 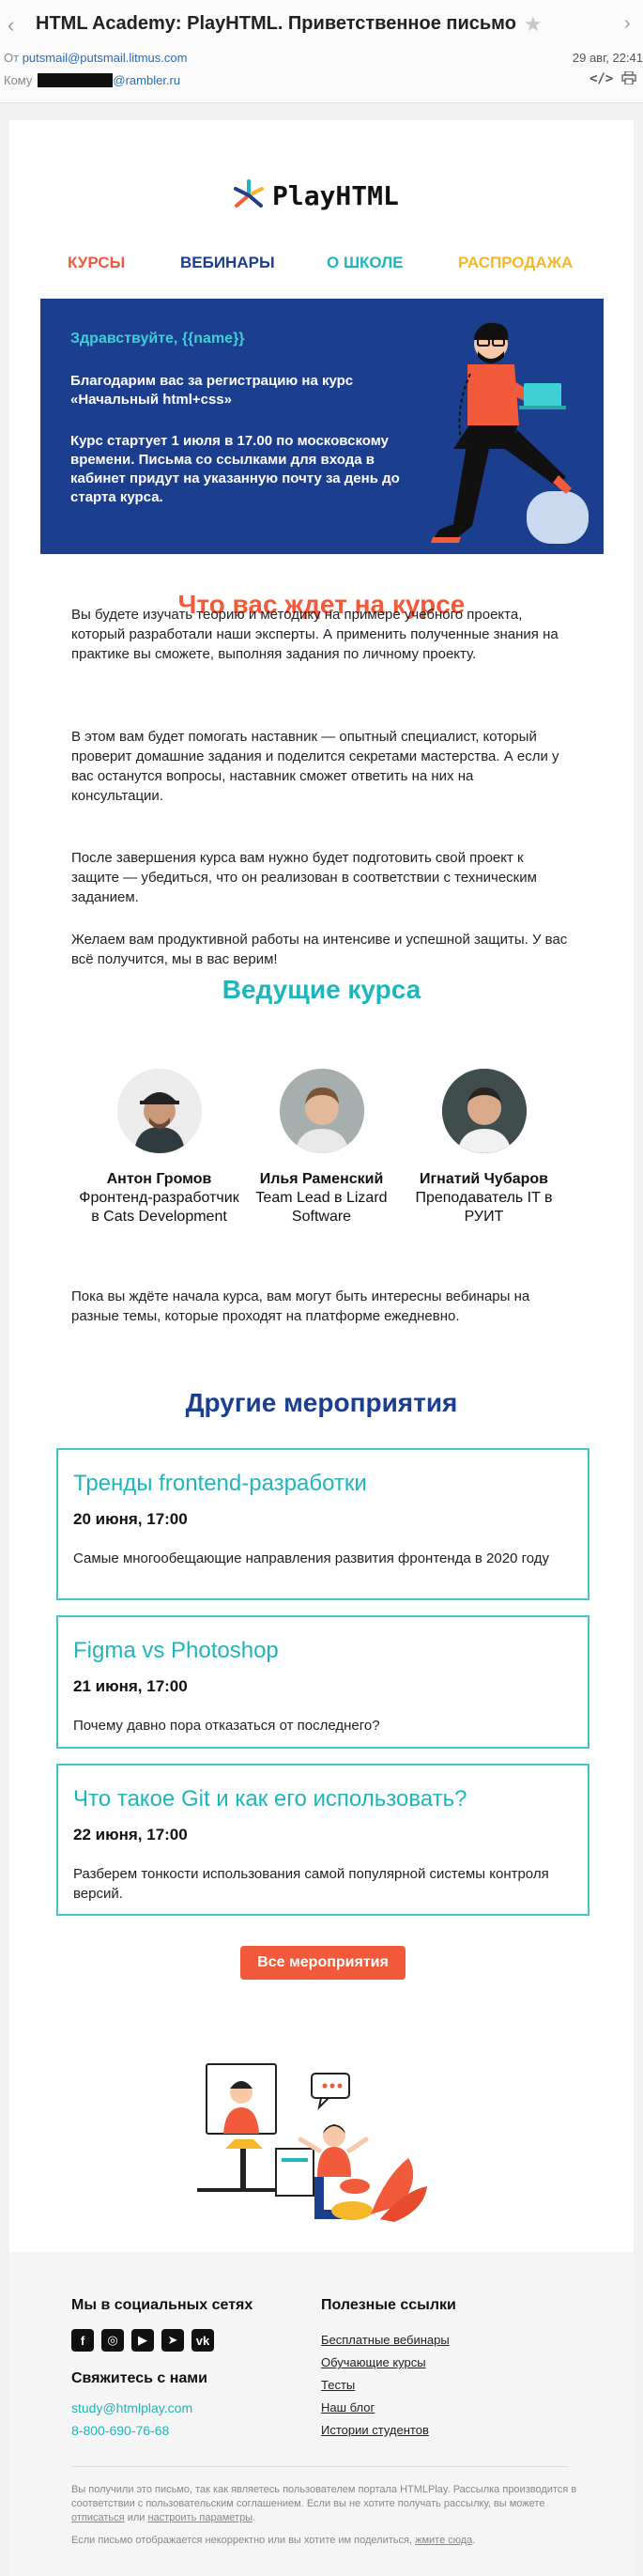 What do you see at coordinates (105, 58) in the screenshot?
I see `from-address: putsmail@putsmail.litmus.com` at bounding box center [105, 58].